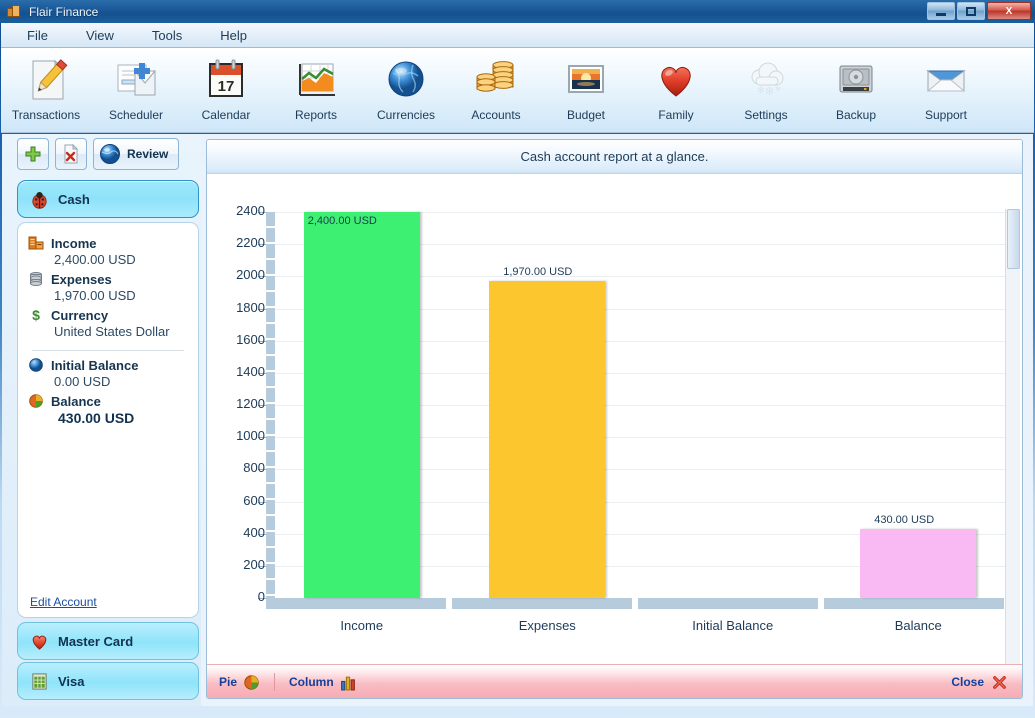  I want to click on y-axis-label: 1200, so click(250, 403).